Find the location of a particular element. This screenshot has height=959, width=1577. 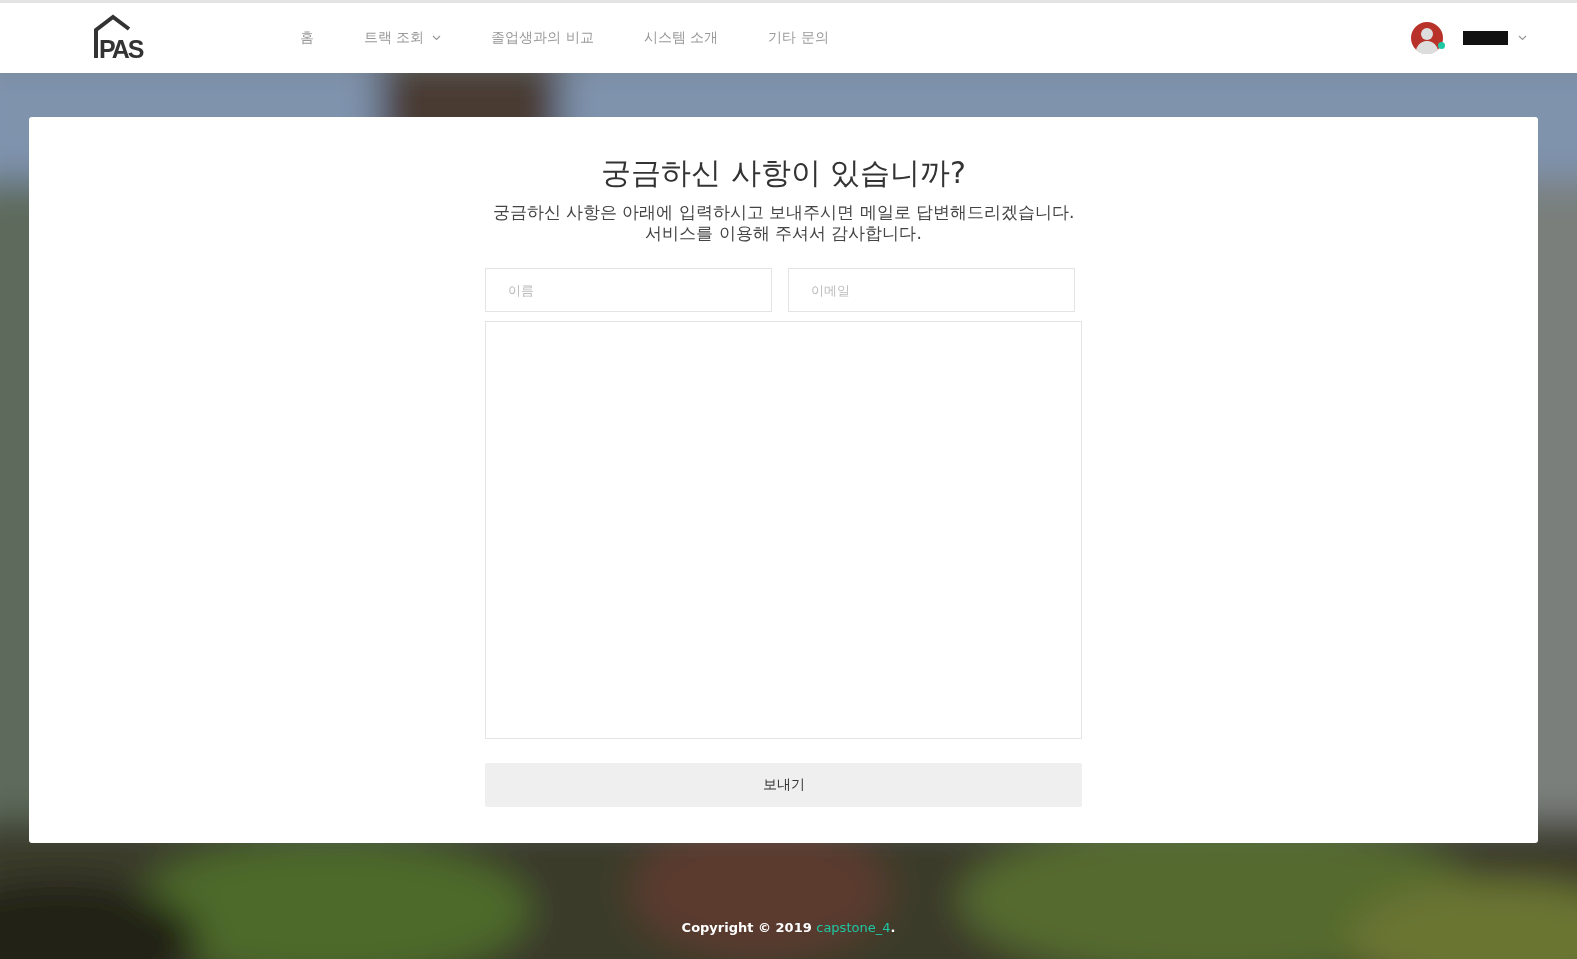

description-text: 궁금하신 사항은 아래에 입력하시고 보내주시면 메일로 답변해드리겠습니다. is located at coordinates (783, 212).